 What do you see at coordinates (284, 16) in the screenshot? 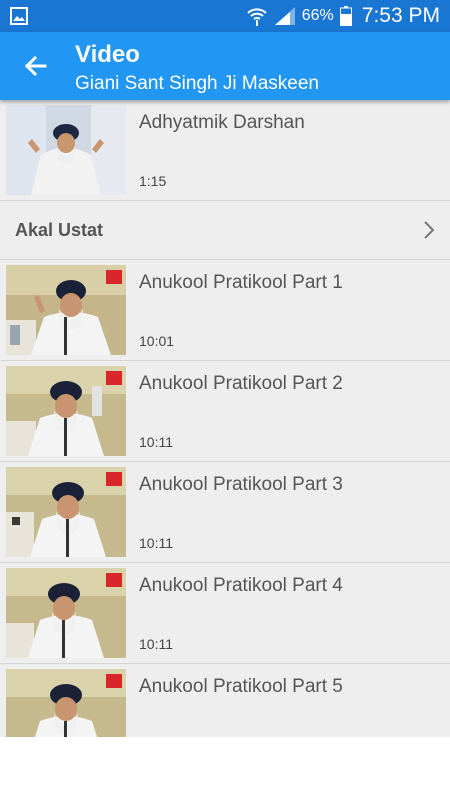
I see `signal-icon` at bounding box center [284, 16].